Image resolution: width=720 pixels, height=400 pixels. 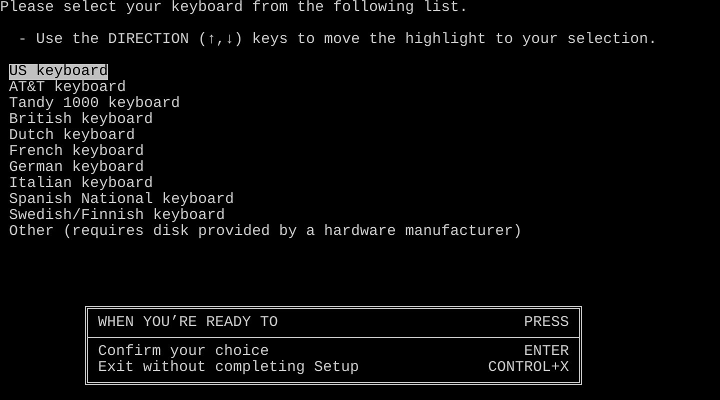 What do you see at coordinates (81, 120) in the screenshot?
I see `keyboard-option: British keyboard` at bounding box center [81, 120].